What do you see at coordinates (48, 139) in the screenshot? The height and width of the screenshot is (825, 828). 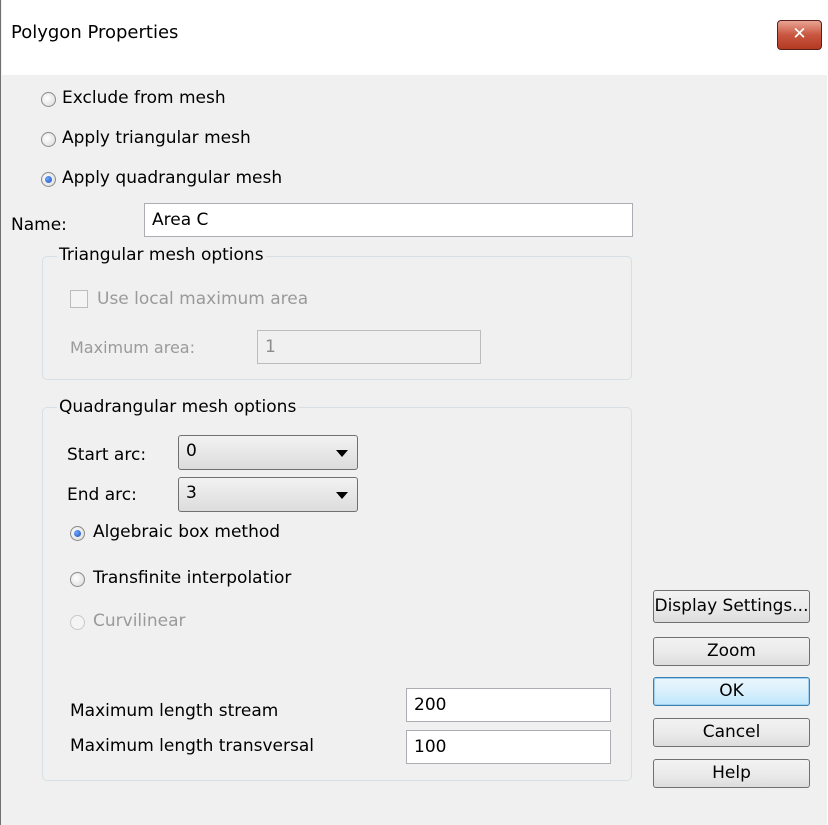 I see `apply-triangular-mesh-radio` at bounding box center [48, 139].